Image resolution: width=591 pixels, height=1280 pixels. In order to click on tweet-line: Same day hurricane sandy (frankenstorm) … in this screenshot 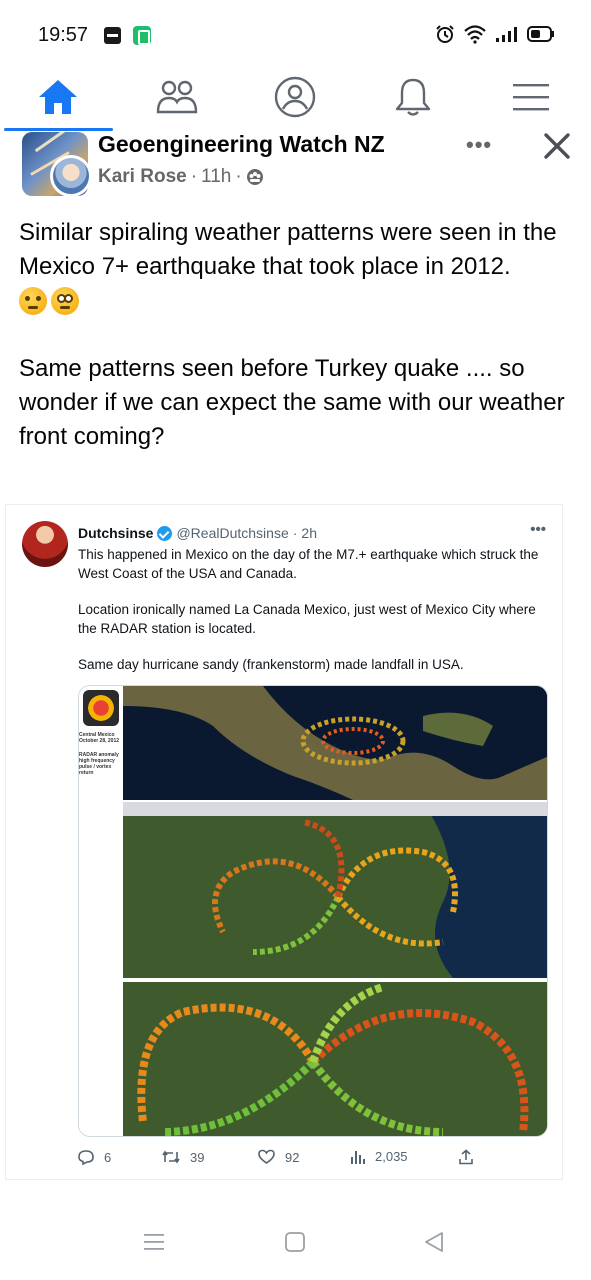, I will do `click(271, 664)`.